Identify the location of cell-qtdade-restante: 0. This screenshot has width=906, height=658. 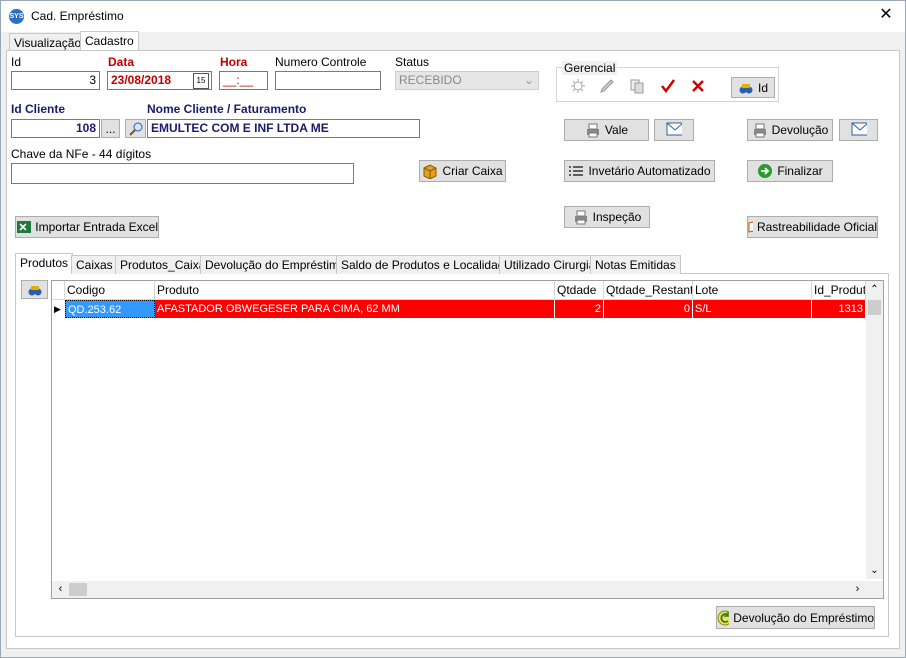
(648, 309).